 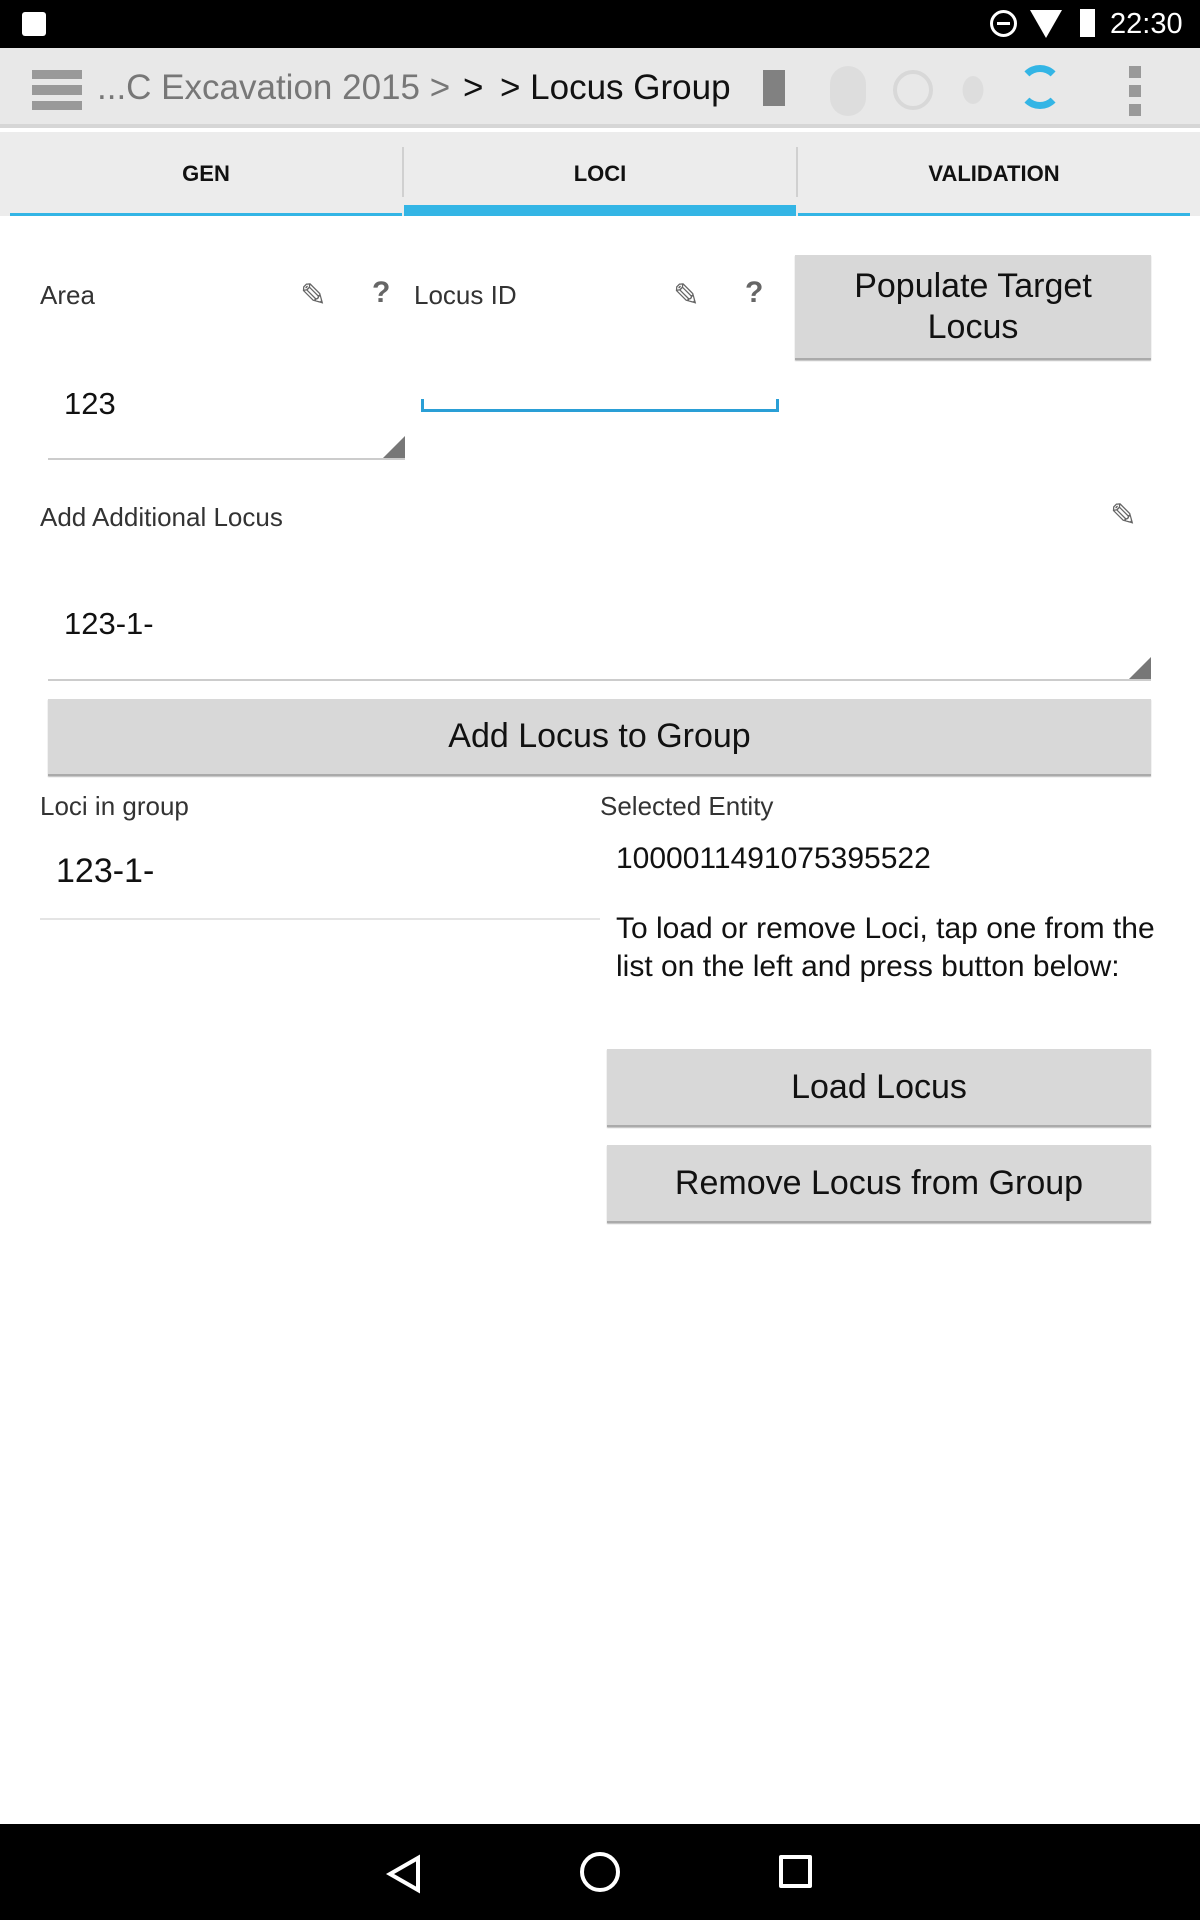 I want to click on battery-icon, so click(x=1087, y=23).